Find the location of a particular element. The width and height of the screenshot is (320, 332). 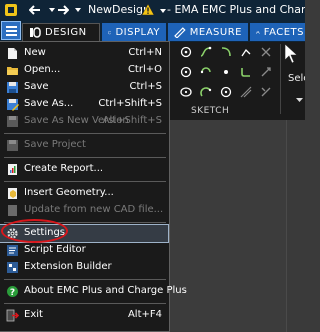

menu-item-save-shortcut: Ctrl+S is located at coordinates (145, 86).